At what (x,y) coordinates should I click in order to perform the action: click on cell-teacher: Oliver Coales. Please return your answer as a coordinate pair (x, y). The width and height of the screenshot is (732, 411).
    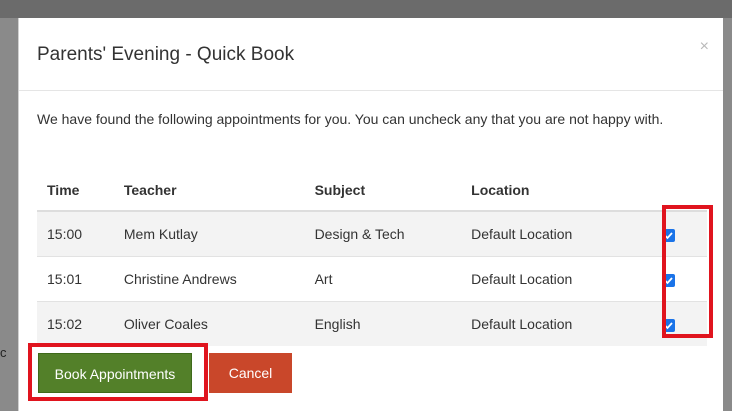
    Looking at the image, I should click on (209, 323).